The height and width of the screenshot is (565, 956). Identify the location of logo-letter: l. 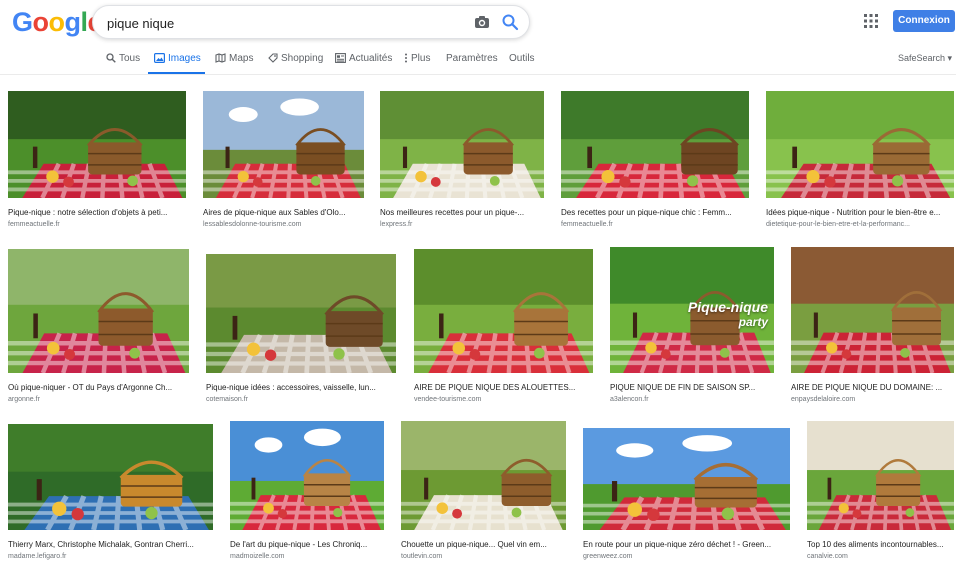
(84, 22).